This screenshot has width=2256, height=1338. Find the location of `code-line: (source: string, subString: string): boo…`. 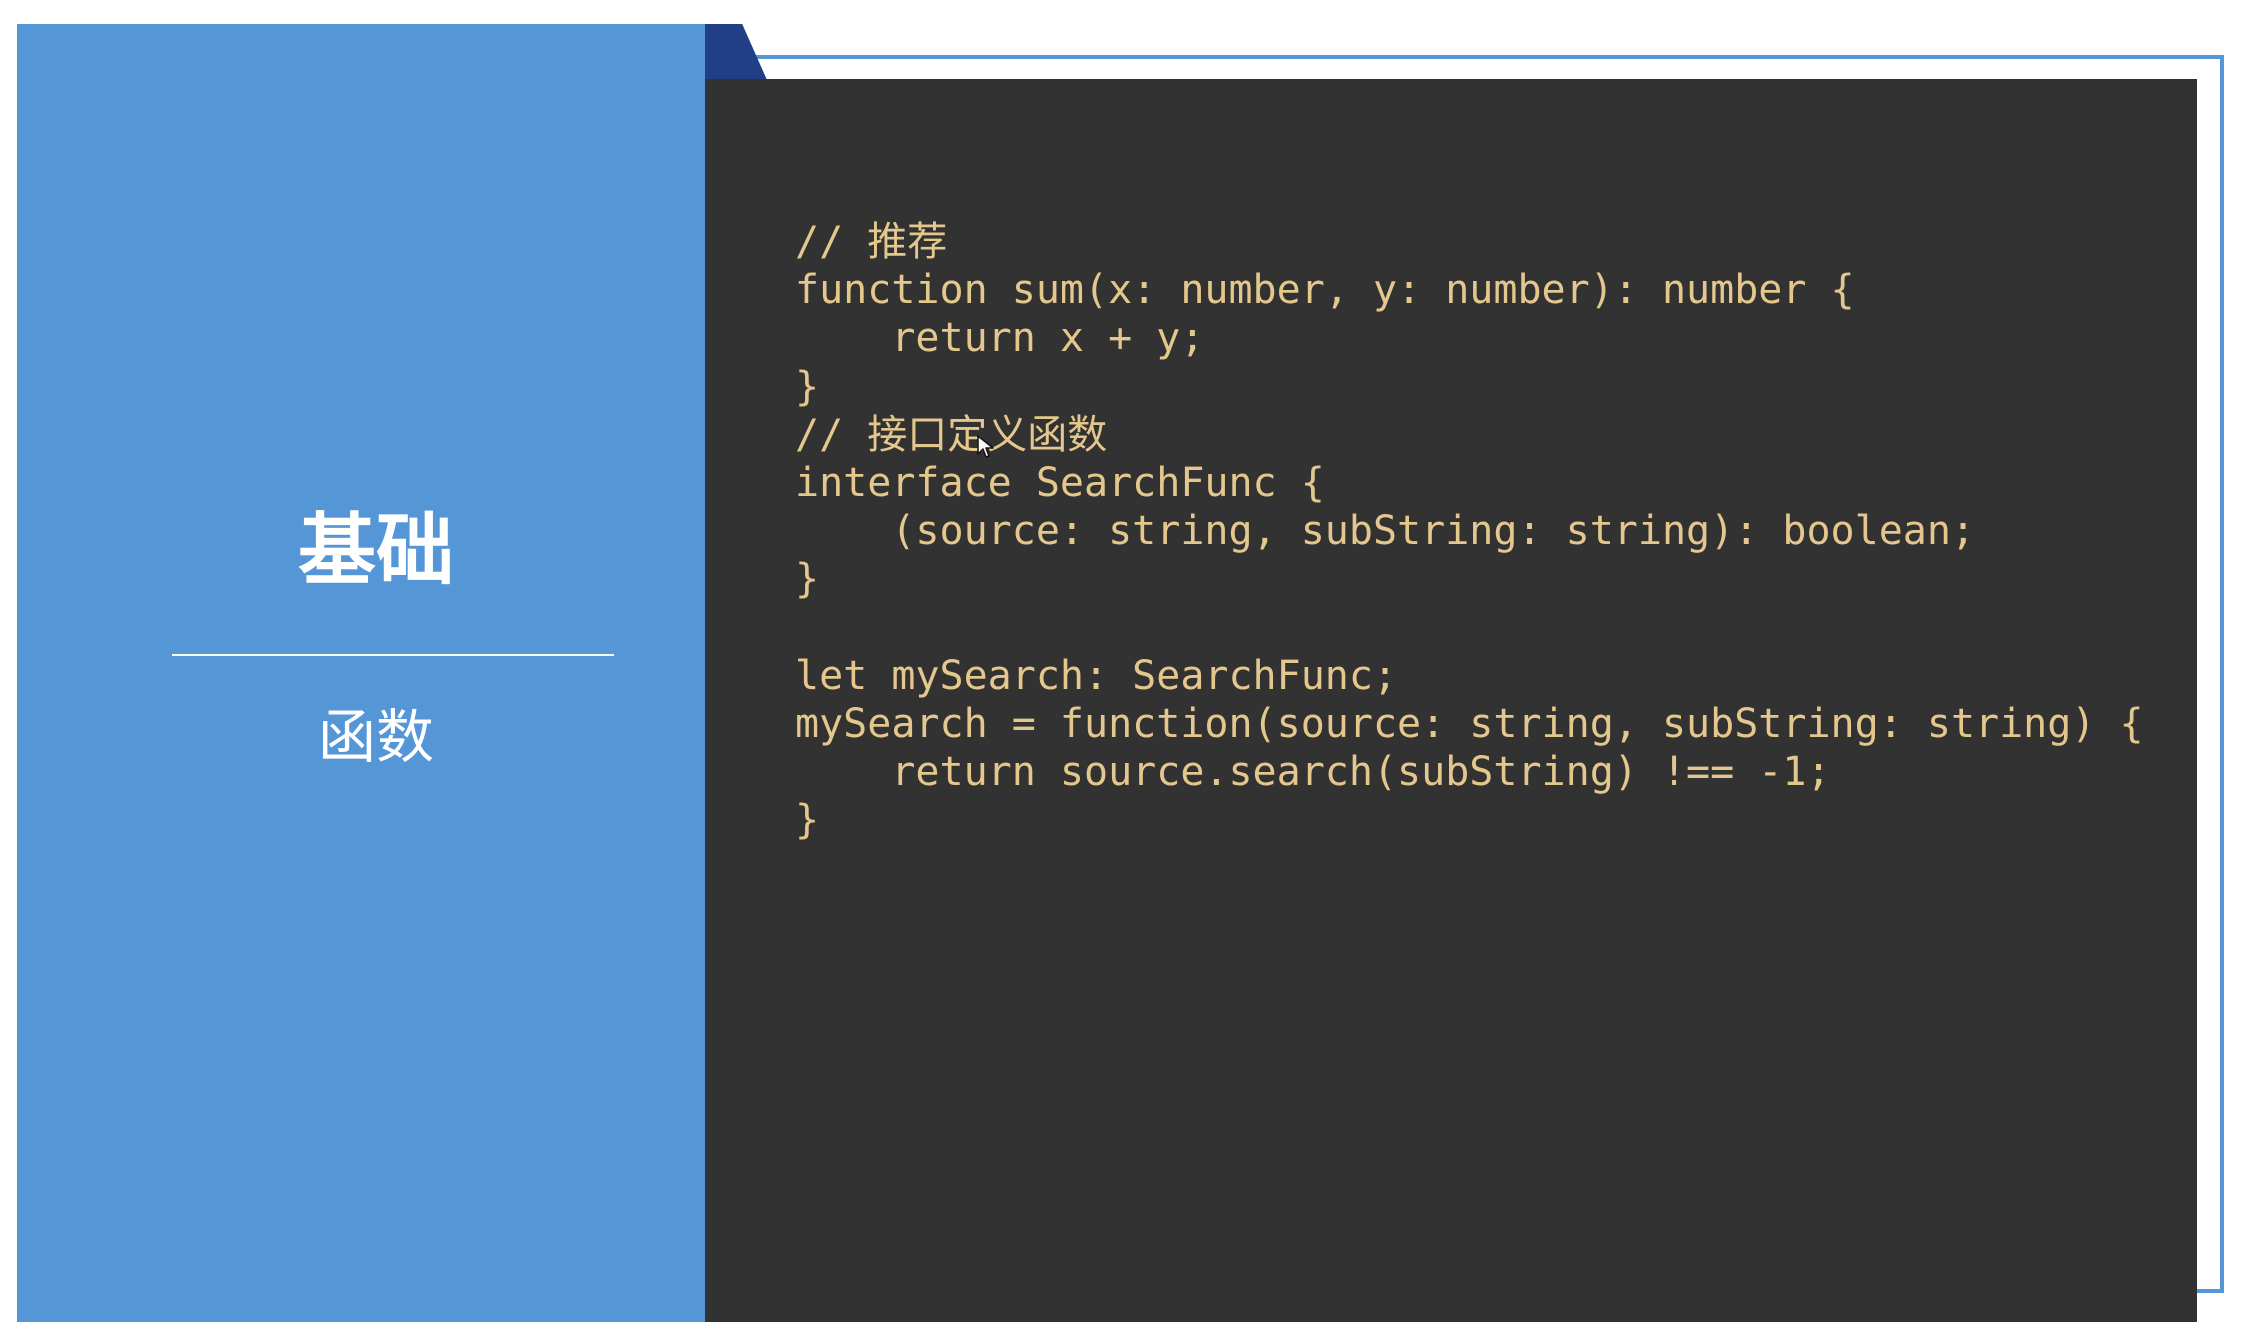

code-line: (source: string, subString: string): boo… is located at coordinates (1385, 531).